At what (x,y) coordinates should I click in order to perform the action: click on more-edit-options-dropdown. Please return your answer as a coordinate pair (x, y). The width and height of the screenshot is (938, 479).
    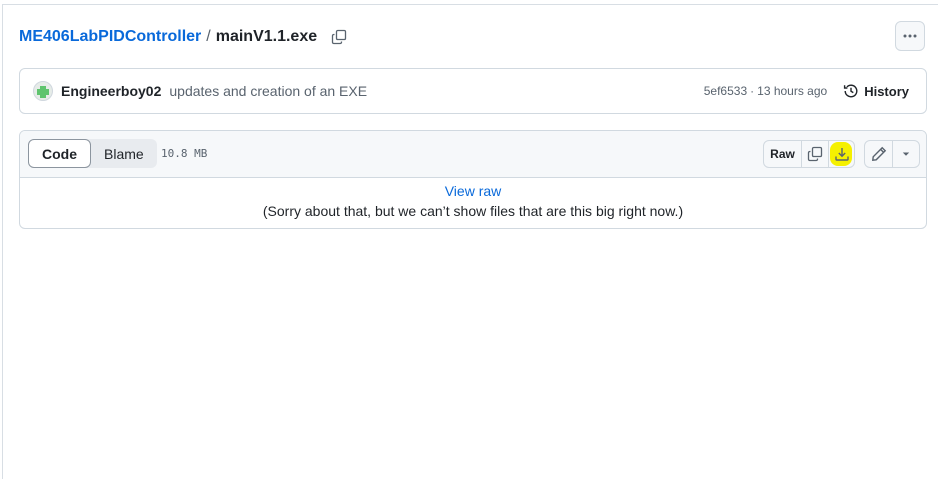
    Looking at the image, I should click on (906, 154).